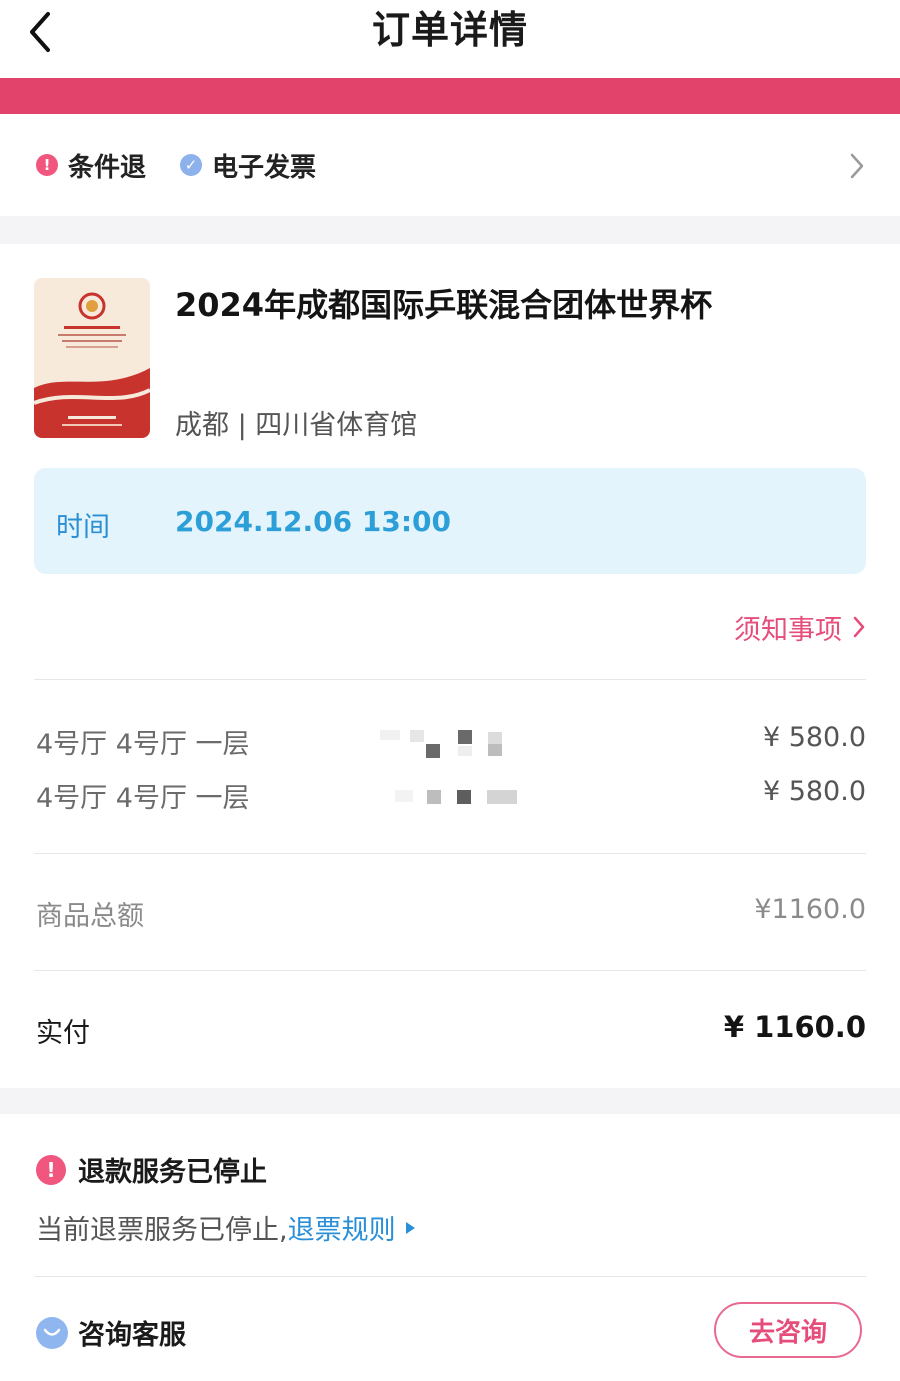  I want to click on notice-link-label: 须知事项, so click(788, 630).